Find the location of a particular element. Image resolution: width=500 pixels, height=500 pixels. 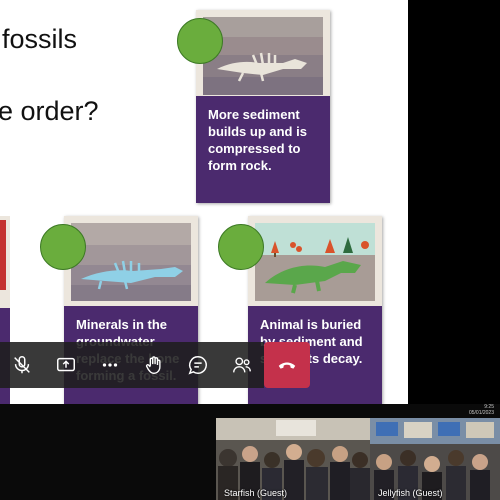

meeting-control-bar is located at coordinates (155, 365).